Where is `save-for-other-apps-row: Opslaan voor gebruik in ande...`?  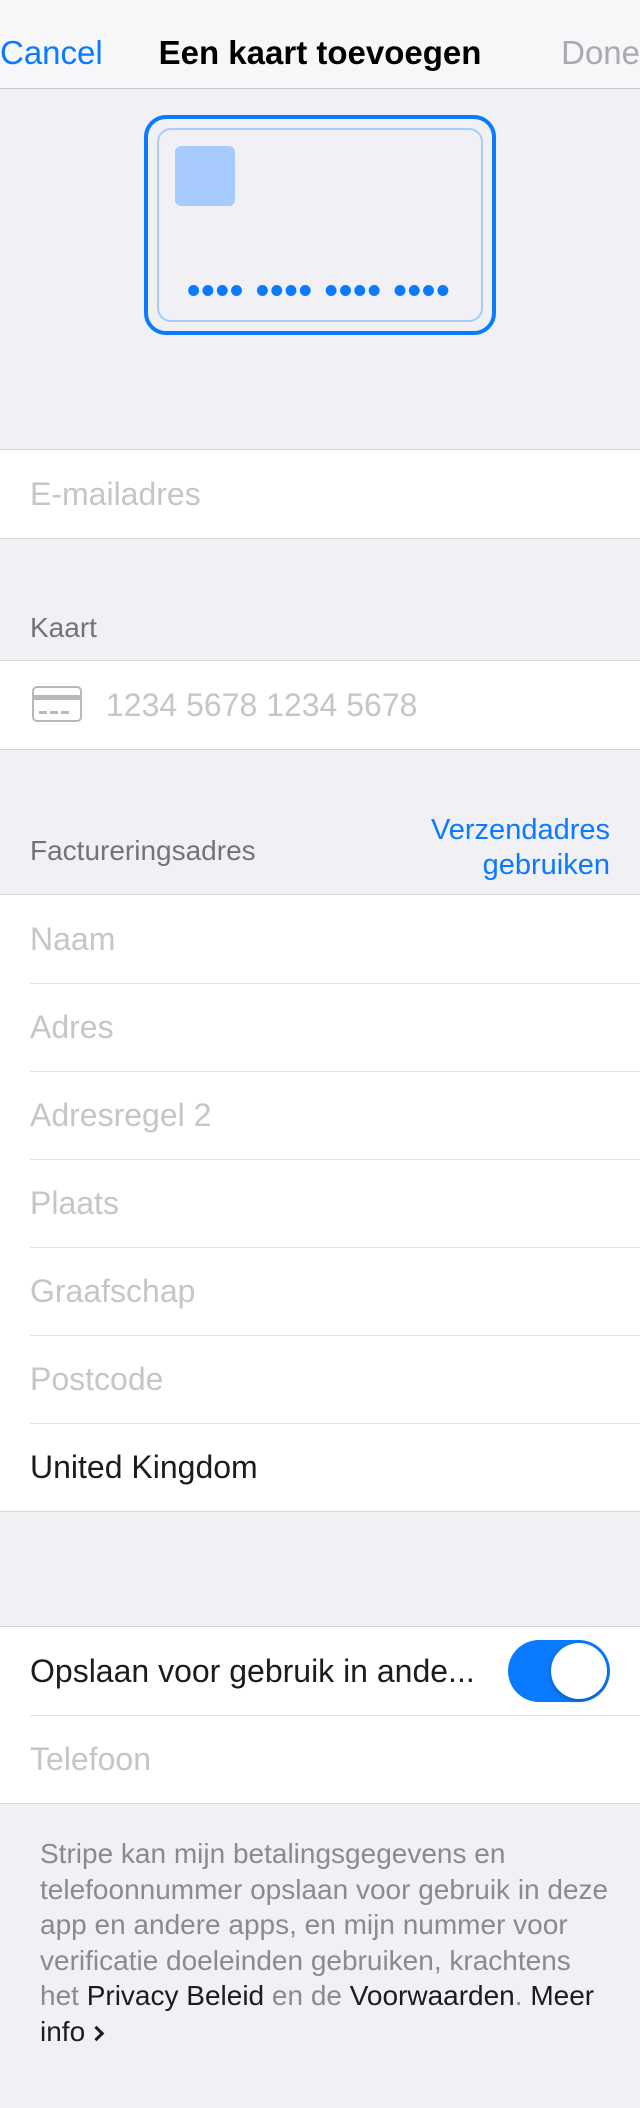 save-for-other-apps-row: Opslaan voor gebruik in ande... is located at coordinates (320, 1671).